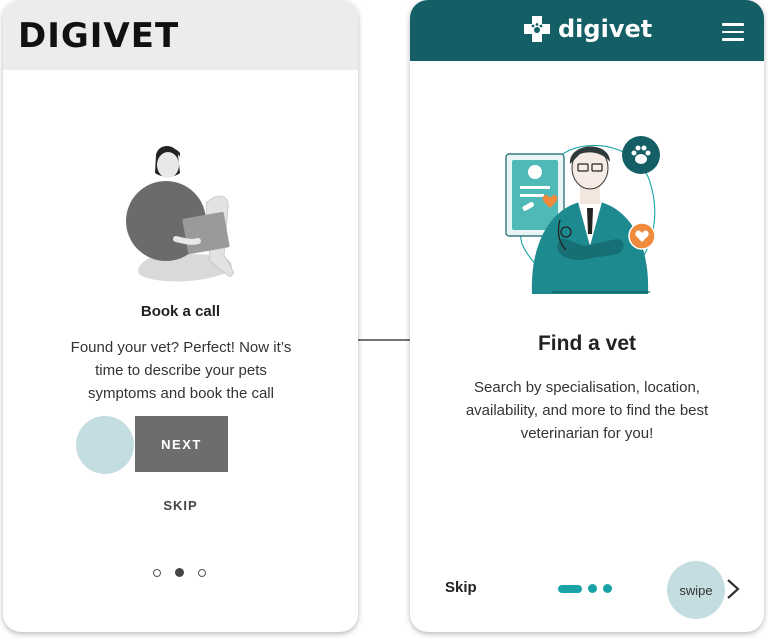 This screenshot has height=638, width=768. What do you see at coordinates (180, 505) in the screenshot?
I see `skip-link: SKIP` at bounding box center [180, 505].